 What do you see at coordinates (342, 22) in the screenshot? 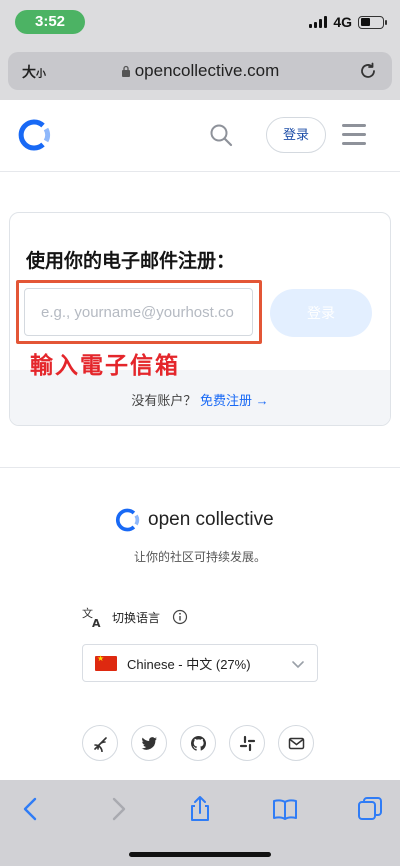
I see `network-label: 4G` at bounding box center [342, 22].